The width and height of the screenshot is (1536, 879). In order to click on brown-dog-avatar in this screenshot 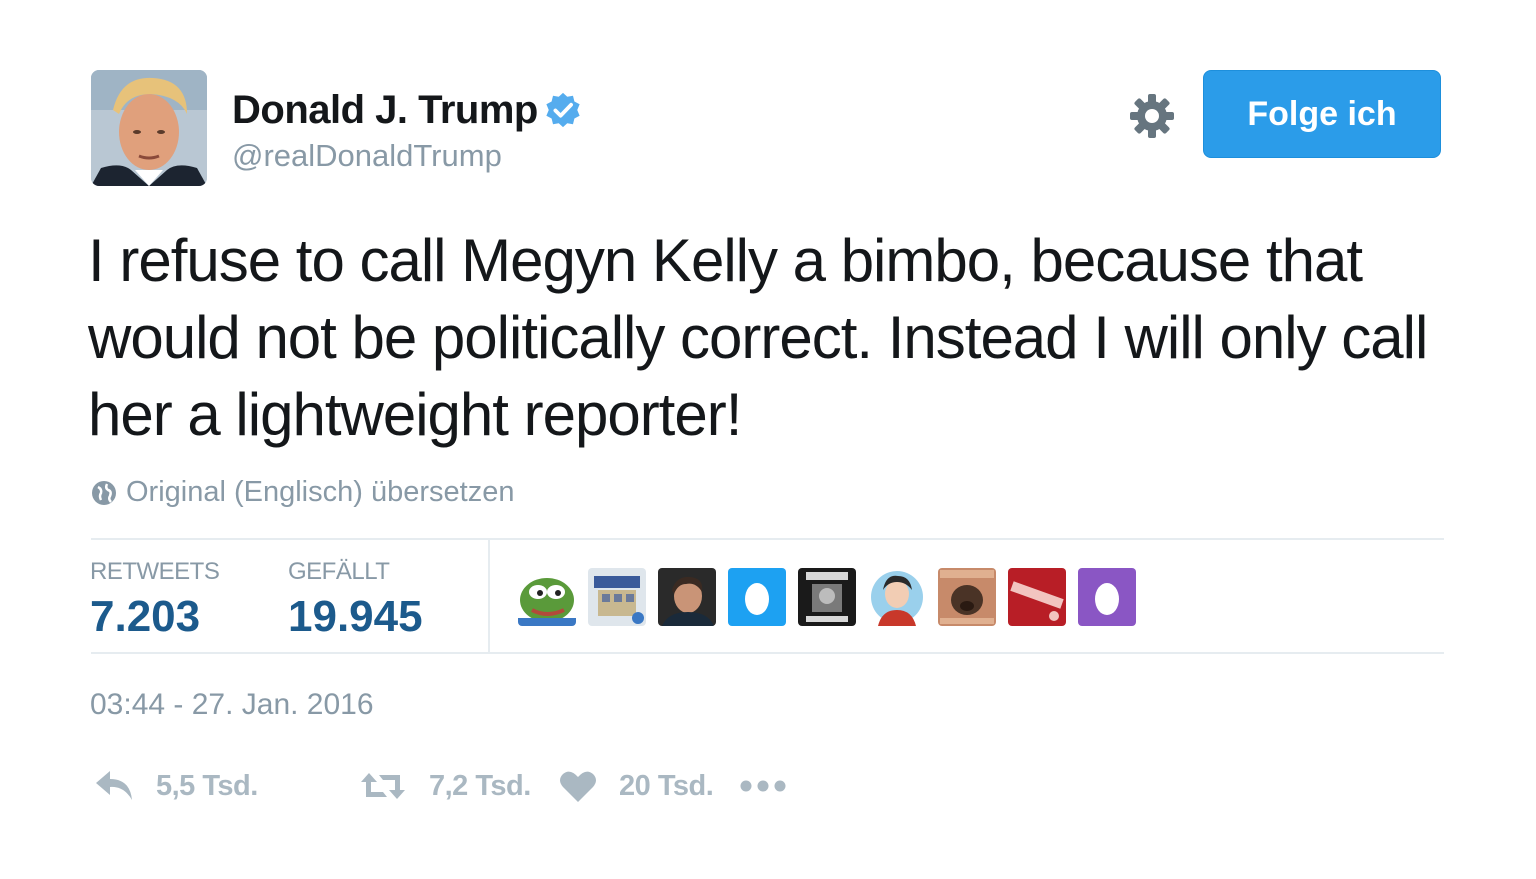, I will do `click(967, 597)`.